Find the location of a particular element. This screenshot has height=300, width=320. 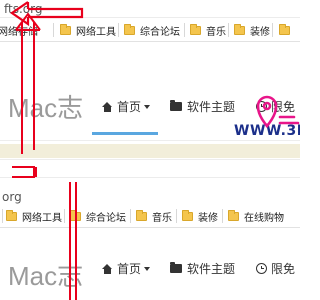

nav-active-indicator is located at coordinates (125, 133).